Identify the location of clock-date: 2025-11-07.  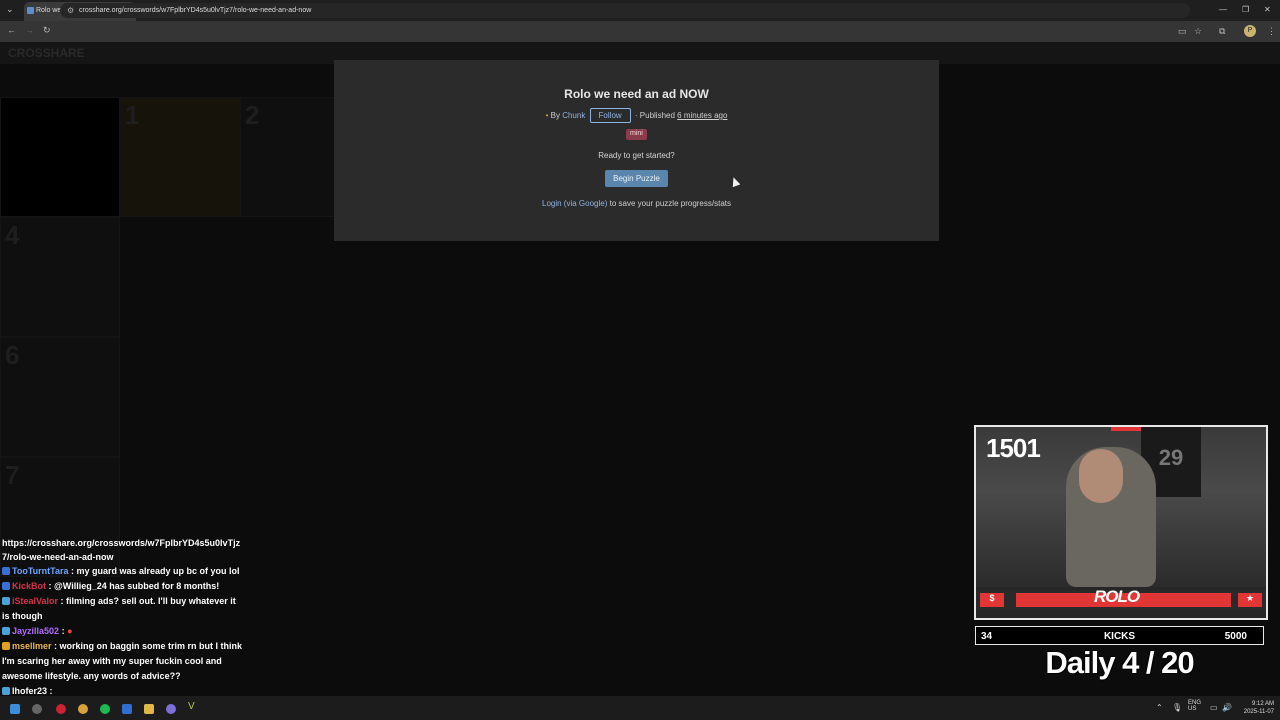
(1258, 712).